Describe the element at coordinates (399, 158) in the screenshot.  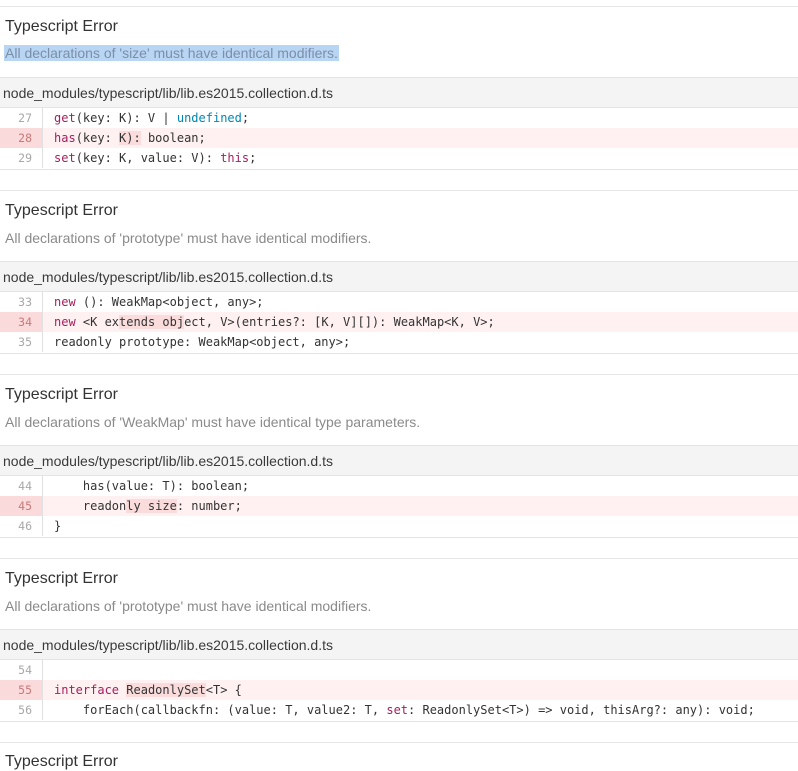
I see `code-line: 29 set(key: K, value: V): this;` at that location.